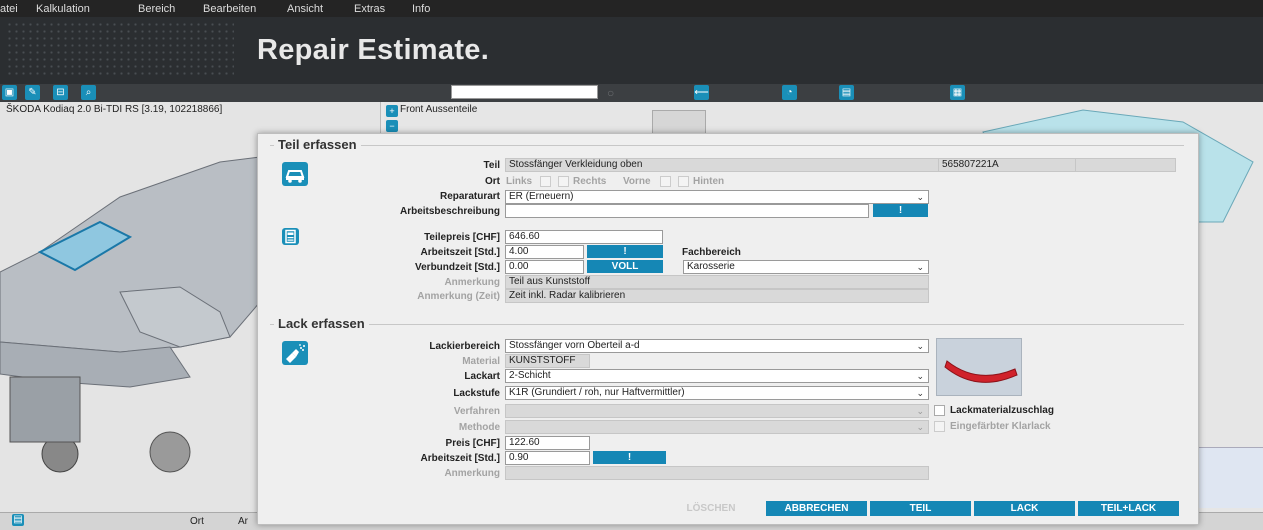 This screenshot has width=1263, height=530. I want to click on status-col-ar: Ar, so click(243, 521).